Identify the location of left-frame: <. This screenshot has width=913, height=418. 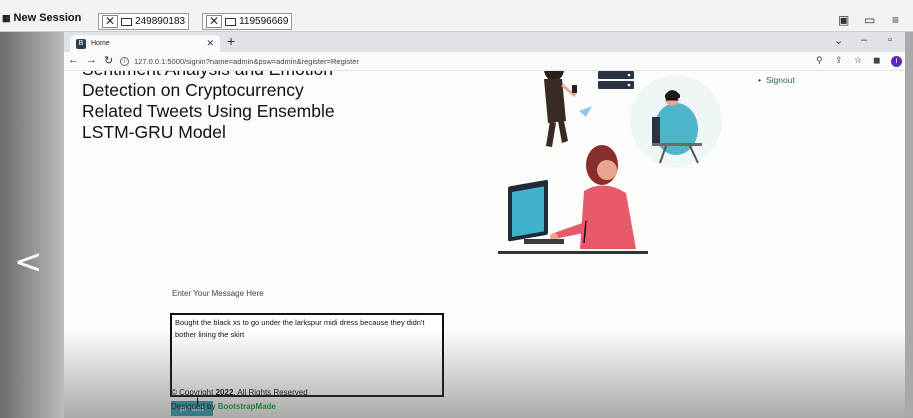
(32, 225).